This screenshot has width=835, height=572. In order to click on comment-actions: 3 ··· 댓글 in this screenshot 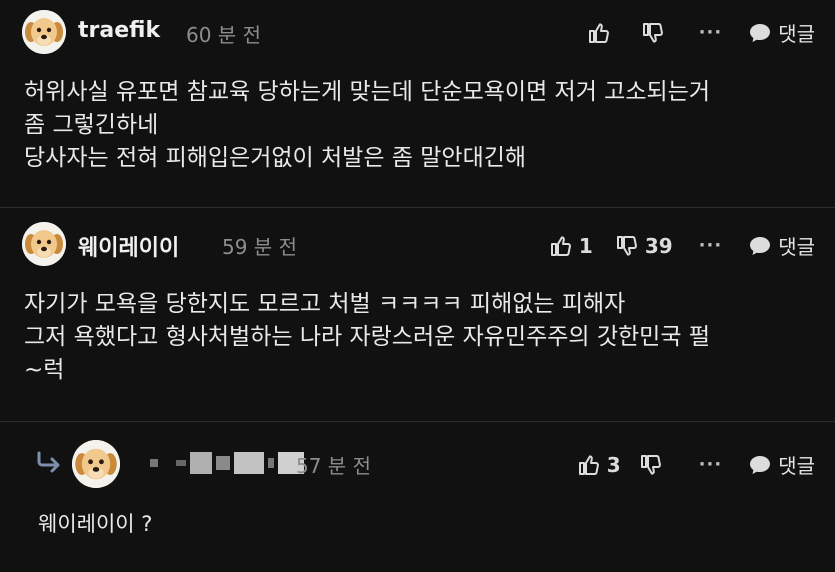, I will do `click(696, 464)`.